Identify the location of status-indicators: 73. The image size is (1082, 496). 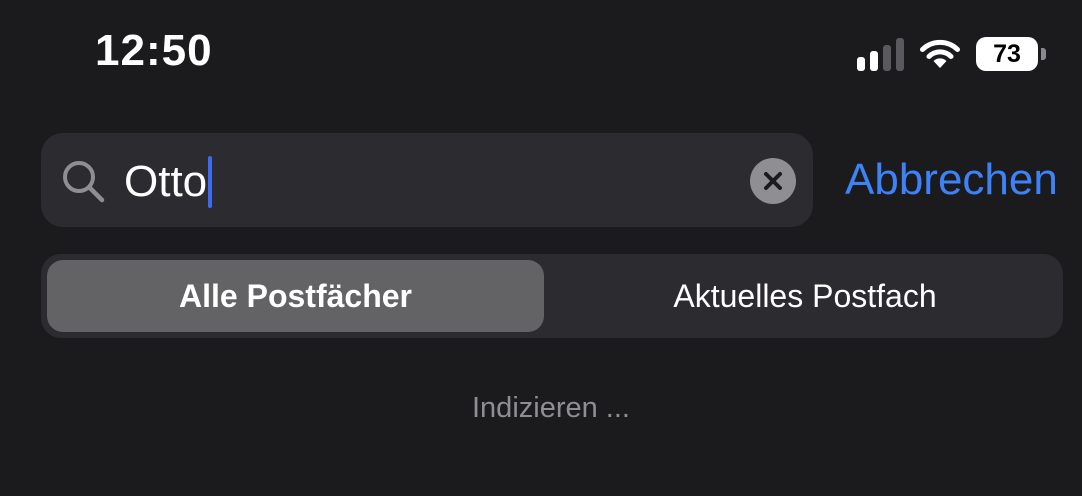
(951, 54).